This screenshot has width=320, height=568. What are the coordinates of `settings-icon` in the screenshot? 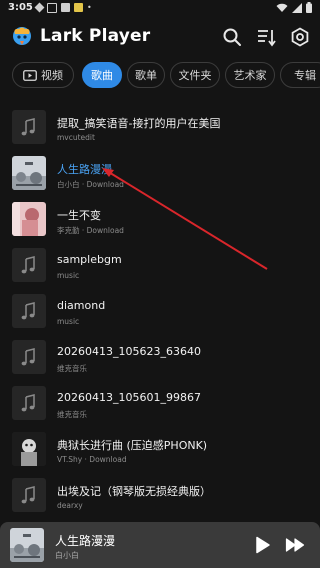 It's located at (300, 37).